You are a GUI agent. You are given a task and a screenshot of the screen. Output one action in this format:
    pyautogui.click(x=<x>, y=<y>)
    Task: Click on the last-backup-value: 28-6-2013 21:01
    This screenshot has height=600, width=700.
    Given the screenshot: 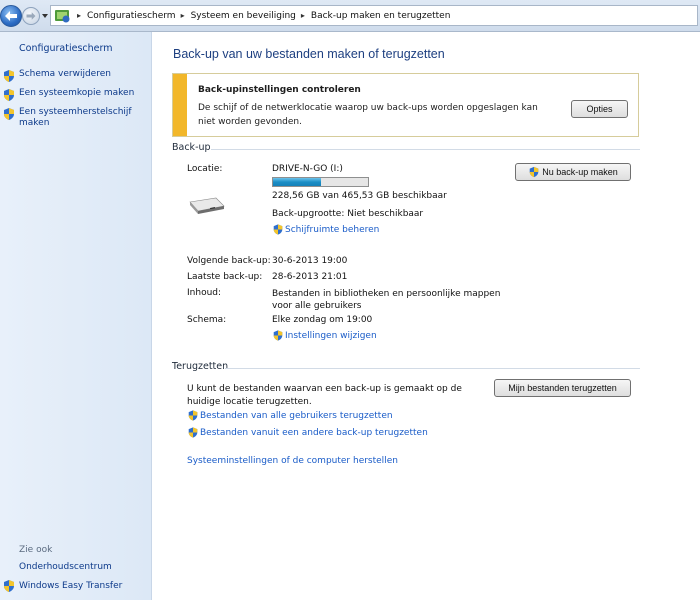 What is the action you would take?
    pyautogui.click(x=310, y=277)
    